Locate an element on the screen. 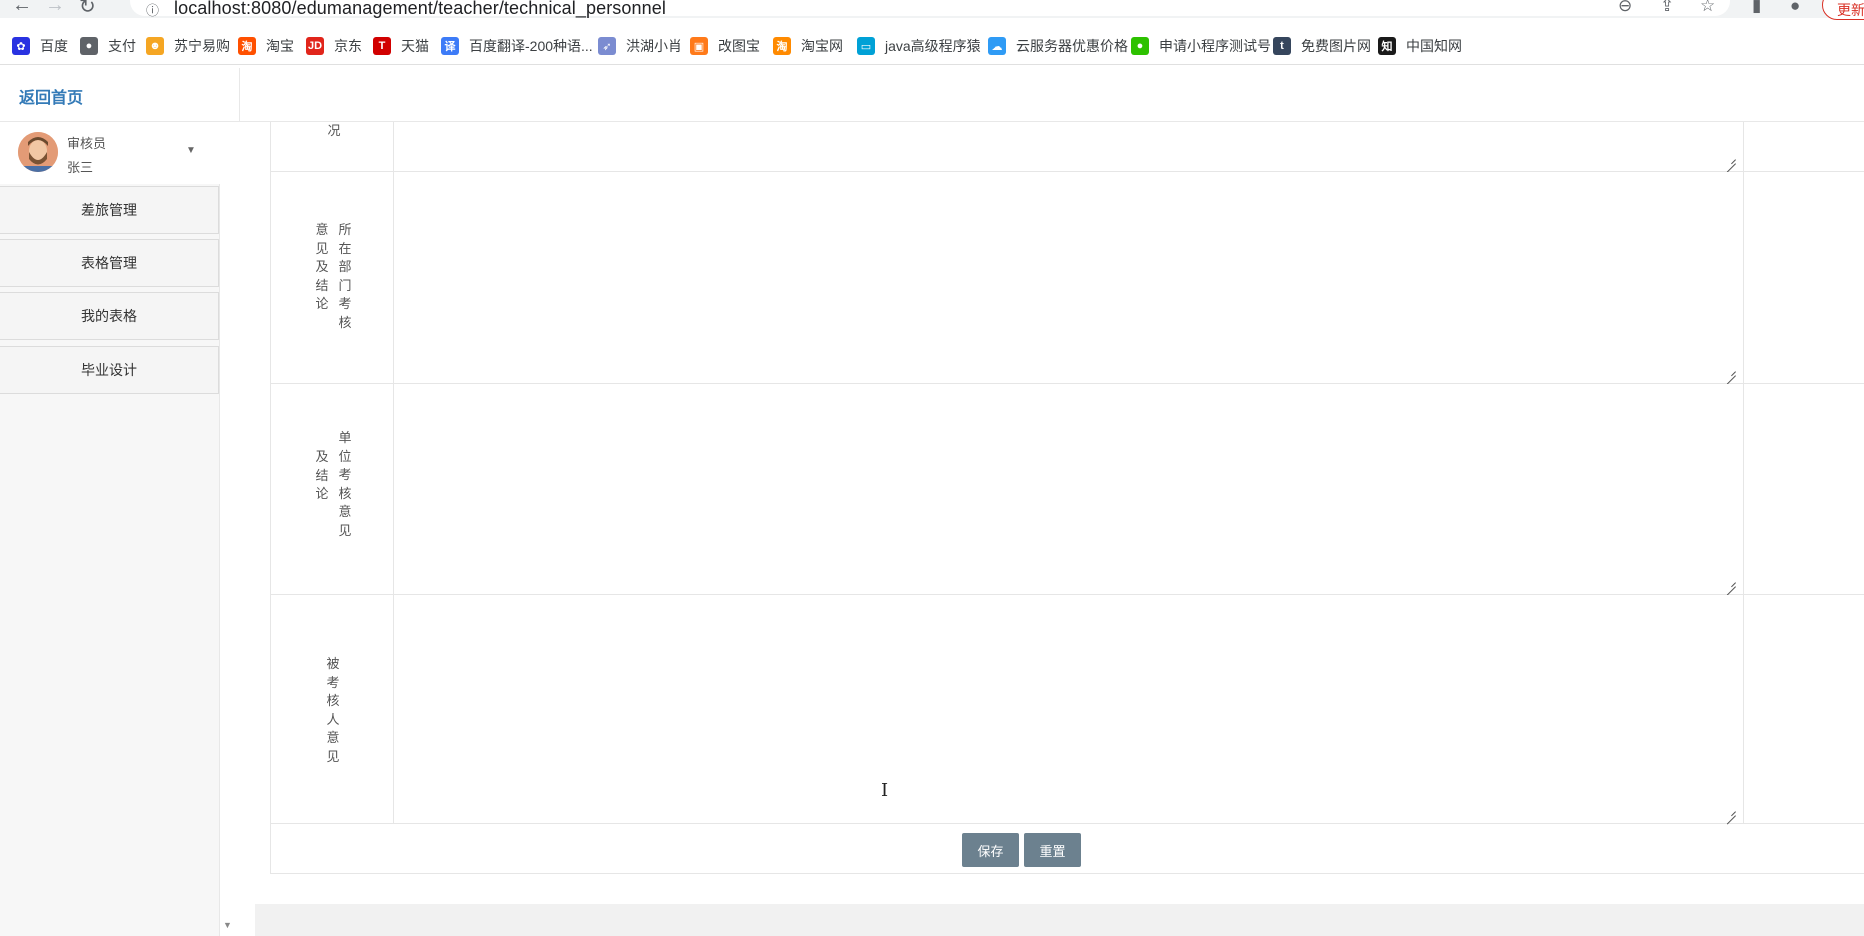 This screenshot has width=1864, height=936. bookmark-item: ● 支付 is located at coordinates (108, 46).